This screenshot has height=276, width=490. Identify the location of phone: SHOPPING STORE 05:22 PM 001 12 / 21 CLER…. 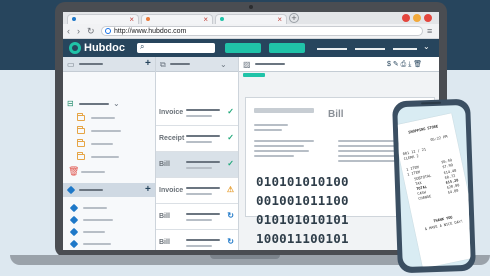
(434, 186).